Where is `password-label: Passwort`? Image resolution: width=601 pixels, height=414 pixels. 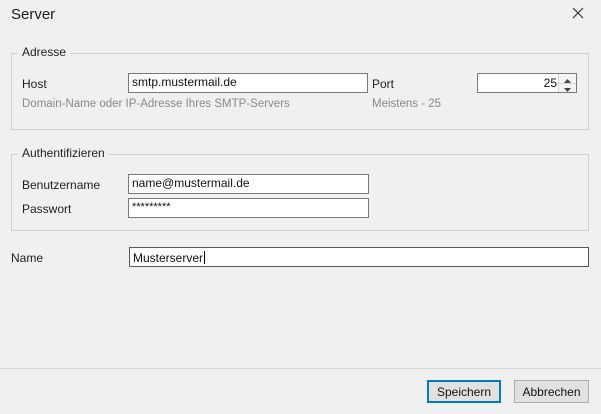 password-label: Passwort is located at coordinates (47, 209).